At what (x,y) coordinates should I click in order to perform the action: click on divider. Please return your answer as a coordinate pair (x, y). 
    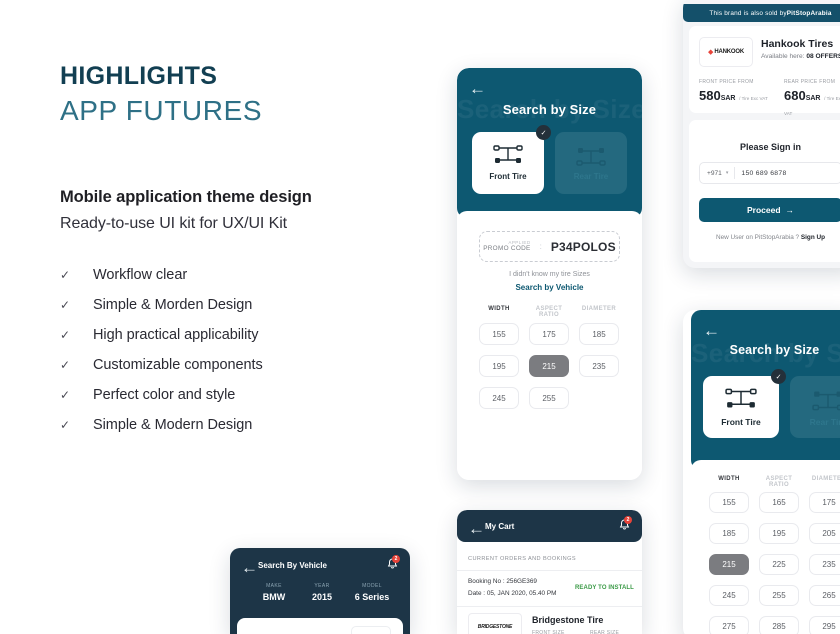
    Looking at the image, I should click on (549, 606).